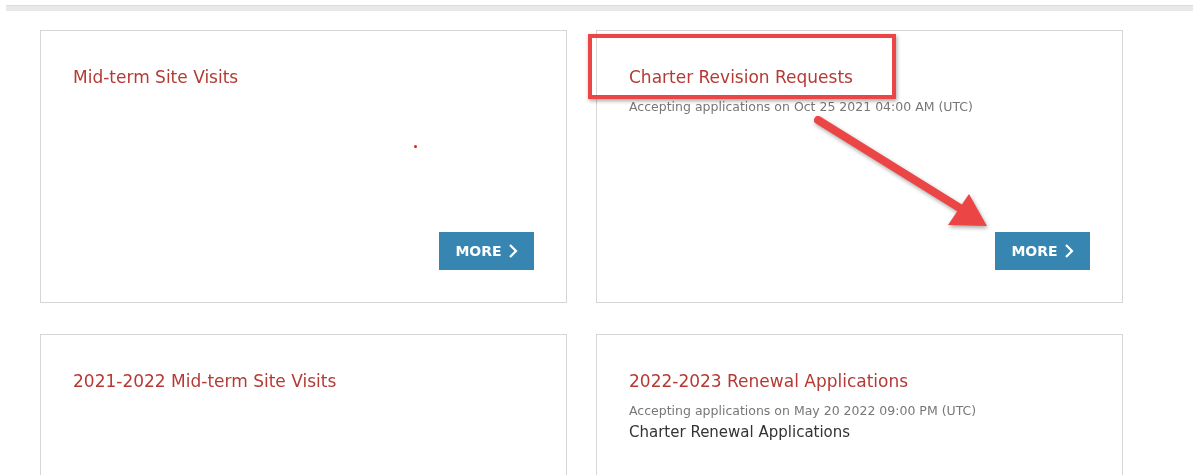 This screenshot has height=475, width=1193. What do you see at coordinates (415, 146) in the screenshot?
I see `stray-dot` at bounding box center [415, 146].